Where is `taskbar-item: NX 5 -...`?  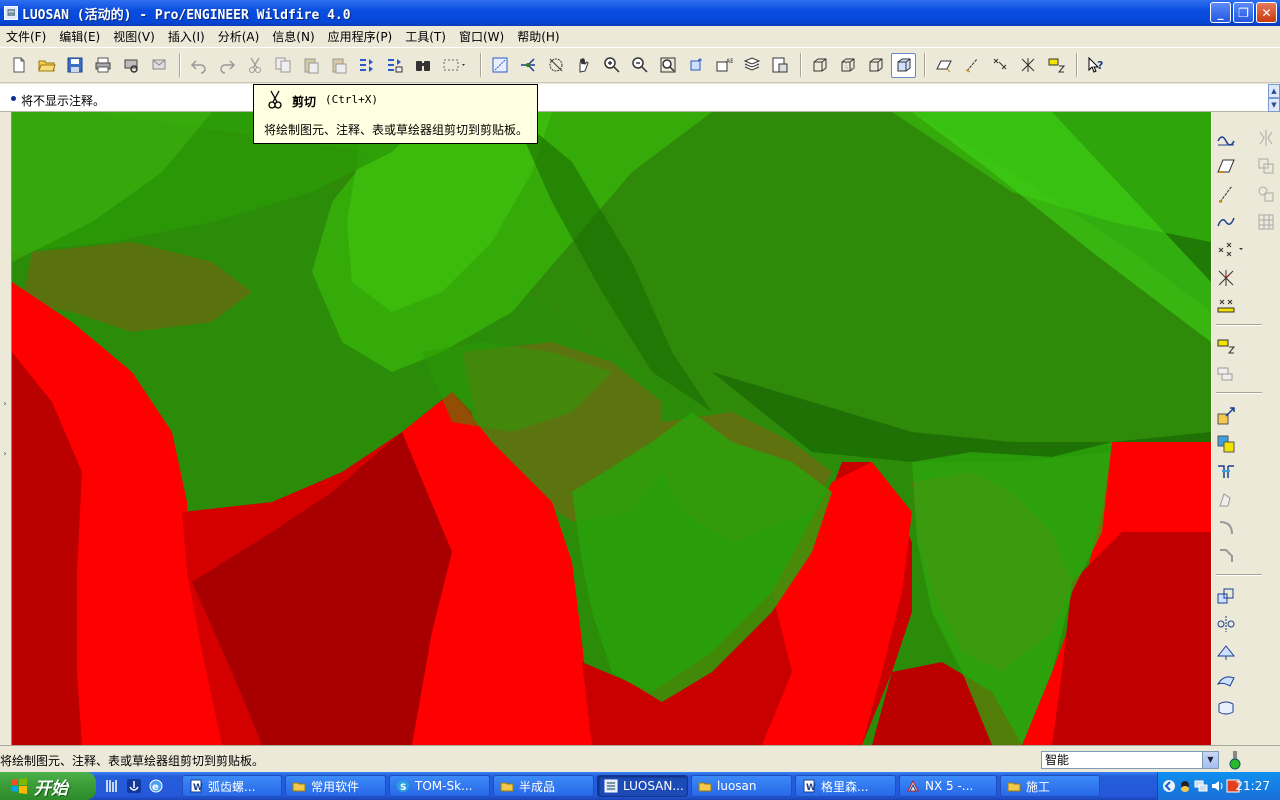
taskbar-item: NX 5 -... is located at coordinates (948, 786).